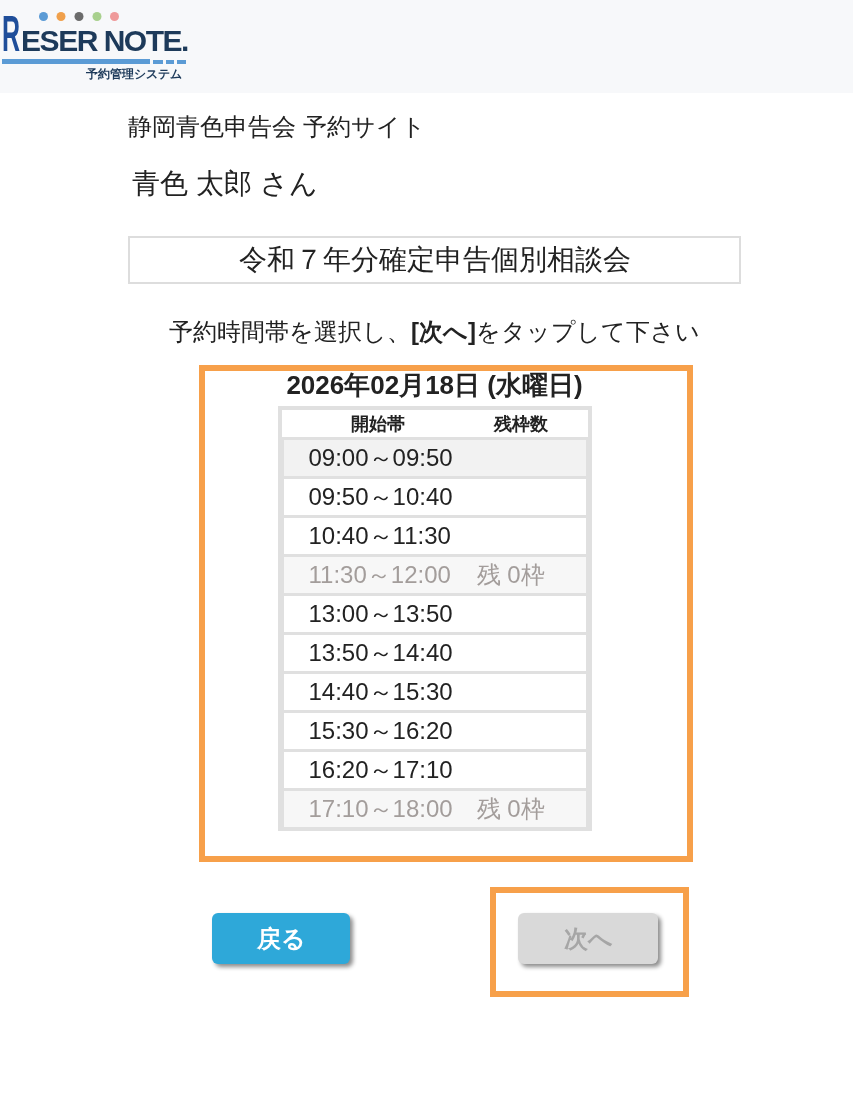 This screenshot has width=853, height=1095. I want to click on instruction-text: 予約時間帯を選択し、[次へ]をタップして下さい, so click(434, 332).